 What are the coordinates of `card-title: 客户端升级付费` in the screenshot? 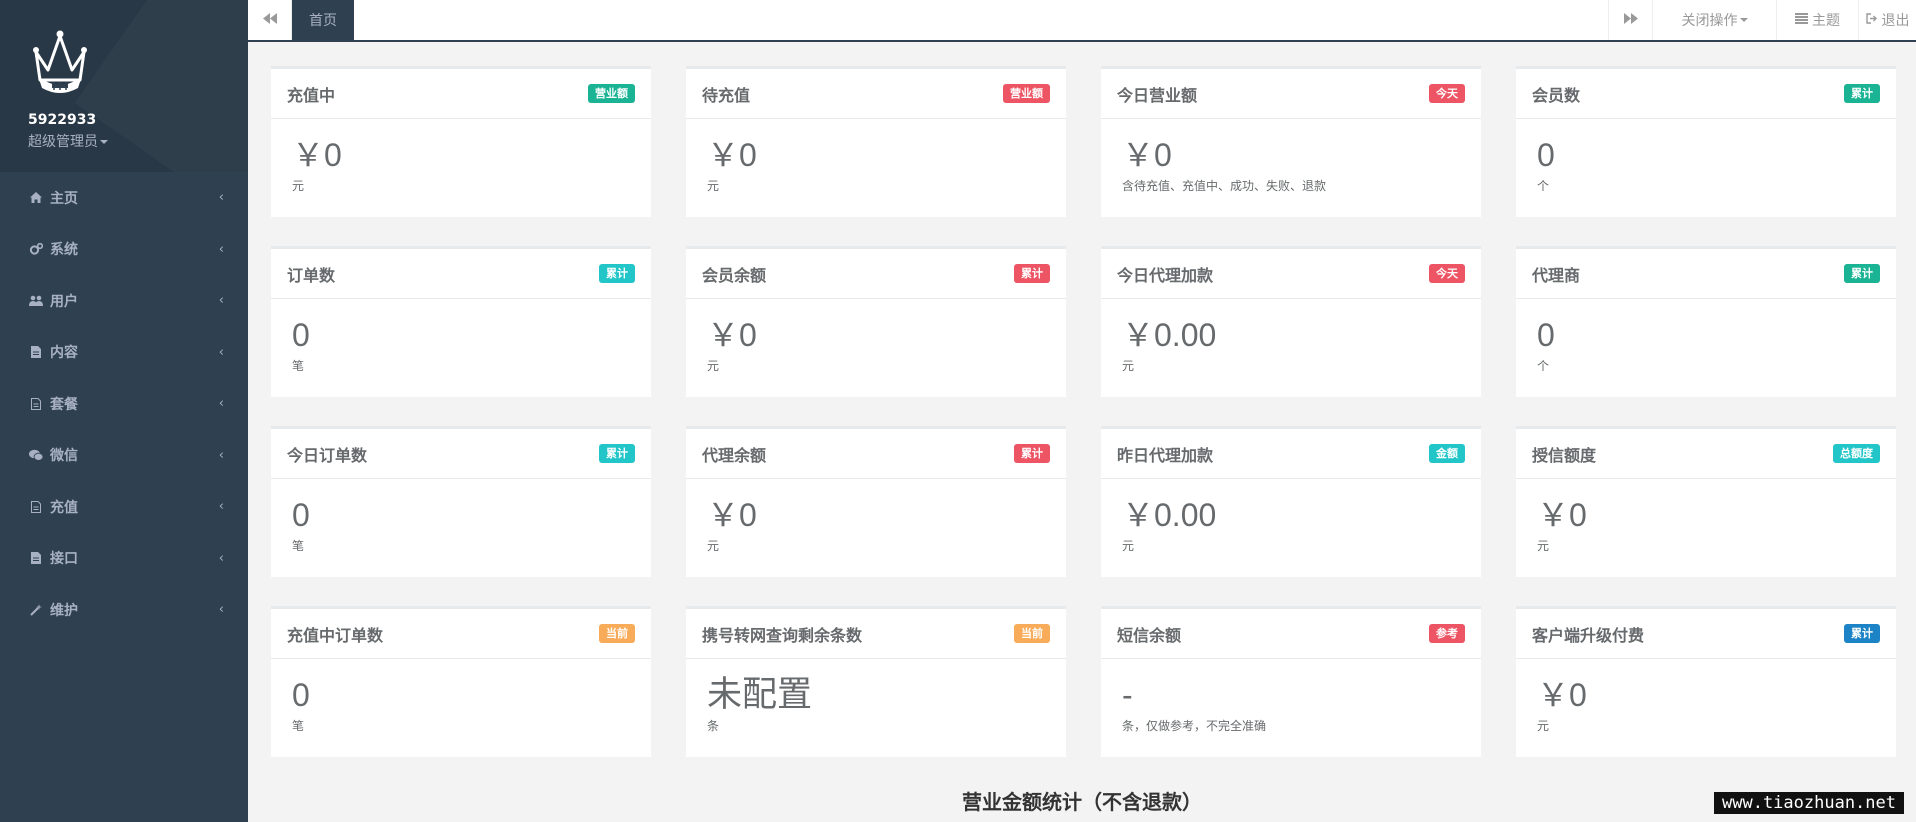 It's located at (1588, 635).